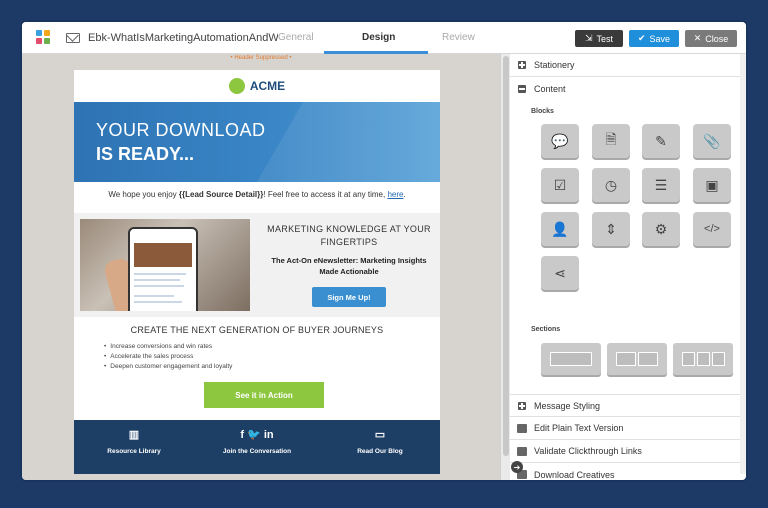  What do you see at coordinates (134, 451) in the screenshot?
I see `footer-label: Resource Library` at bounding box center [134, 451].